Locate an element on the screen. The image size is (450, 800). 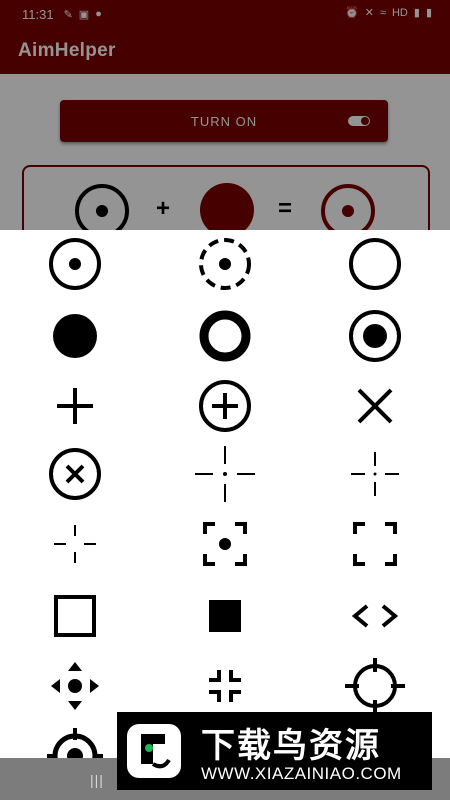
square-outline-icon is located at coordinates (75, 616).